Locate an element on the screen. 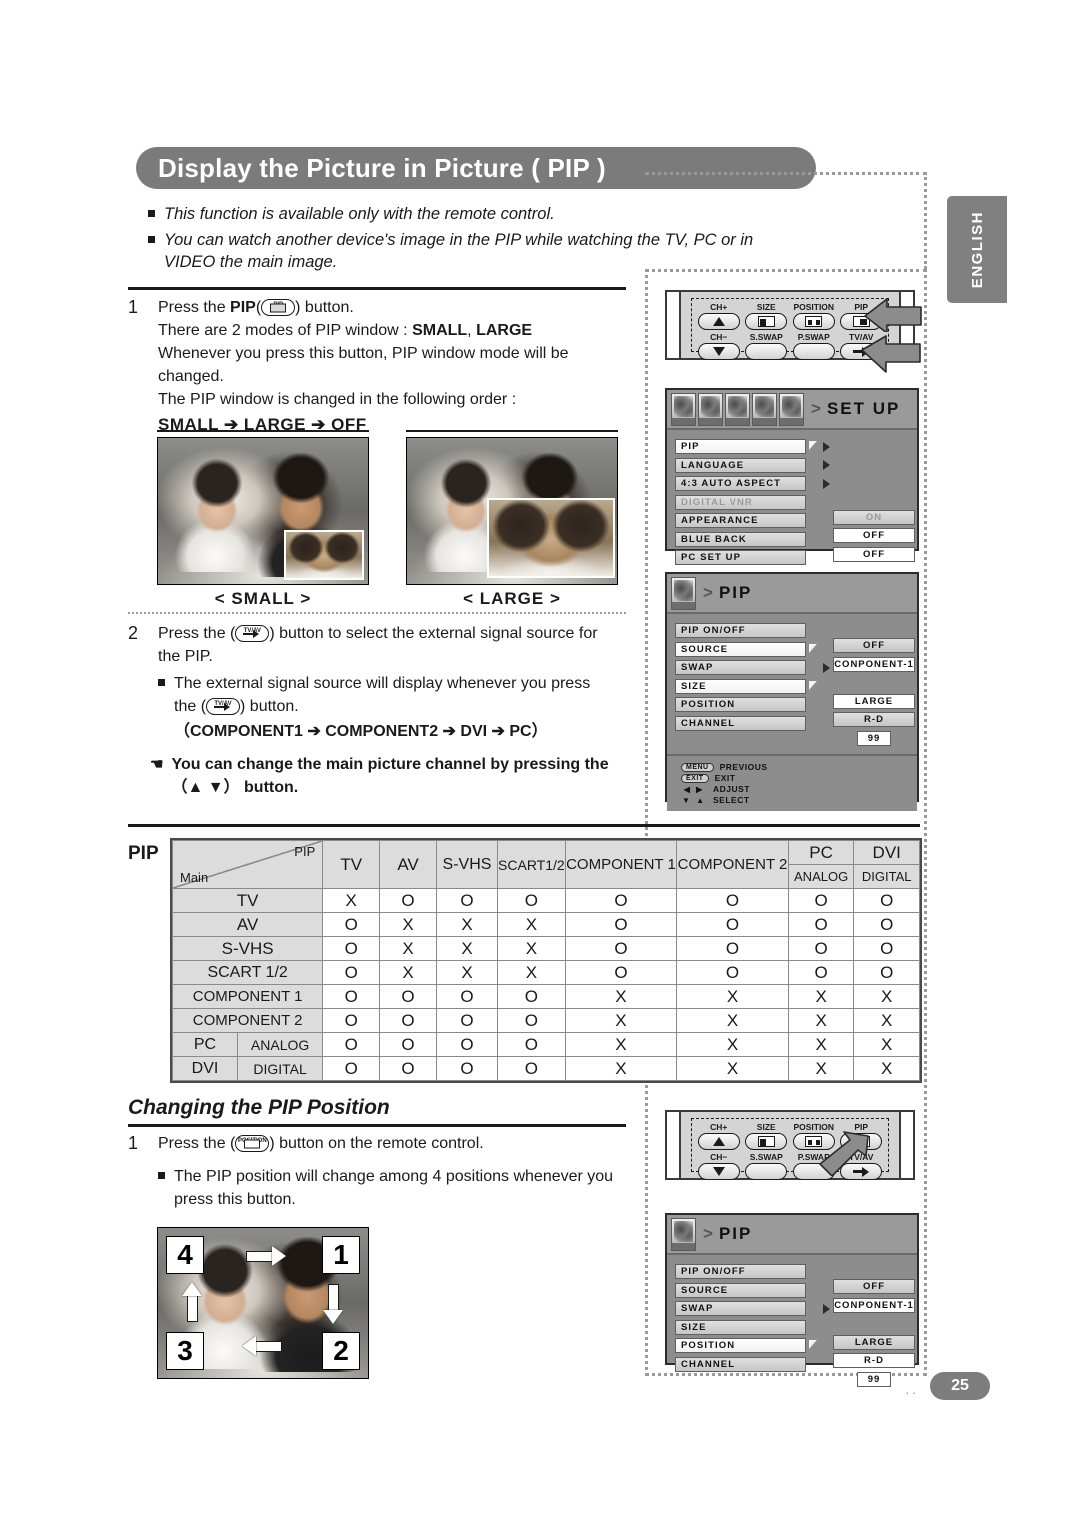 This screenshot has width=1080, height=1527. remote-key-p-swap: P.SWAP is located at coordinates (814, 346).